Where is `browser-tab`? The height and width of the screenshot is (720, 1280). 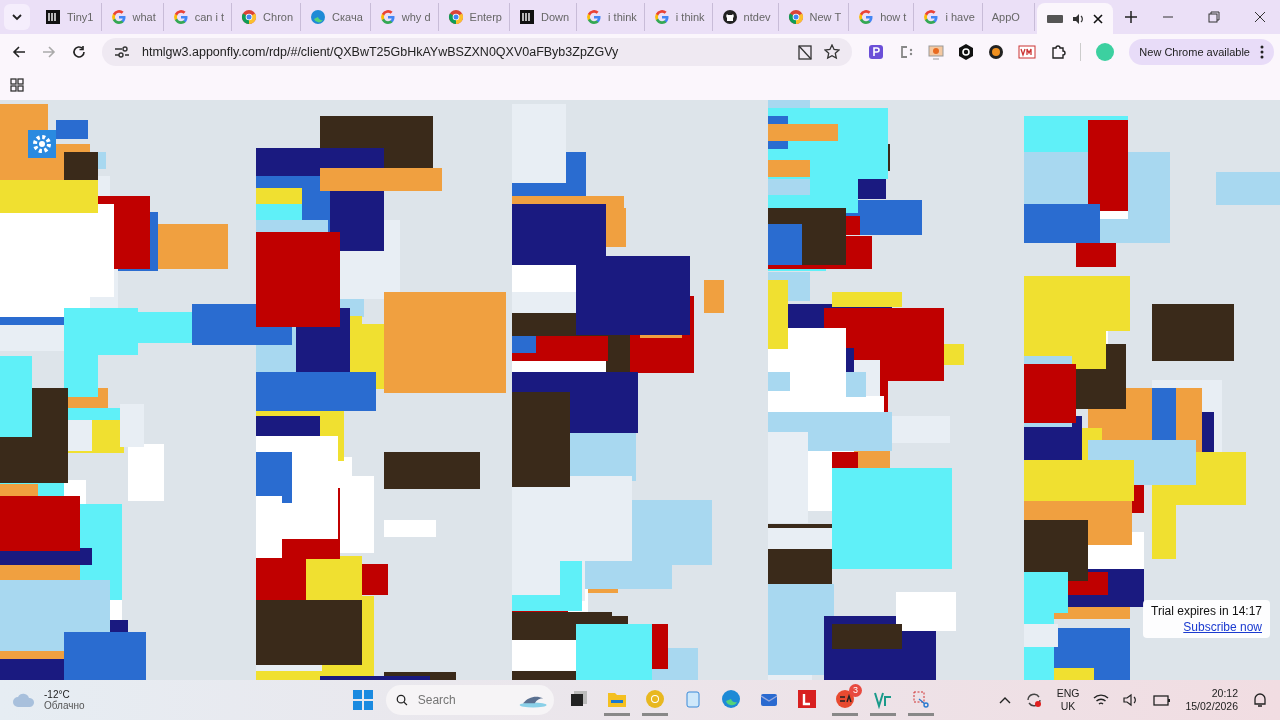
browser-tab is located at coordinates (1074, 19).